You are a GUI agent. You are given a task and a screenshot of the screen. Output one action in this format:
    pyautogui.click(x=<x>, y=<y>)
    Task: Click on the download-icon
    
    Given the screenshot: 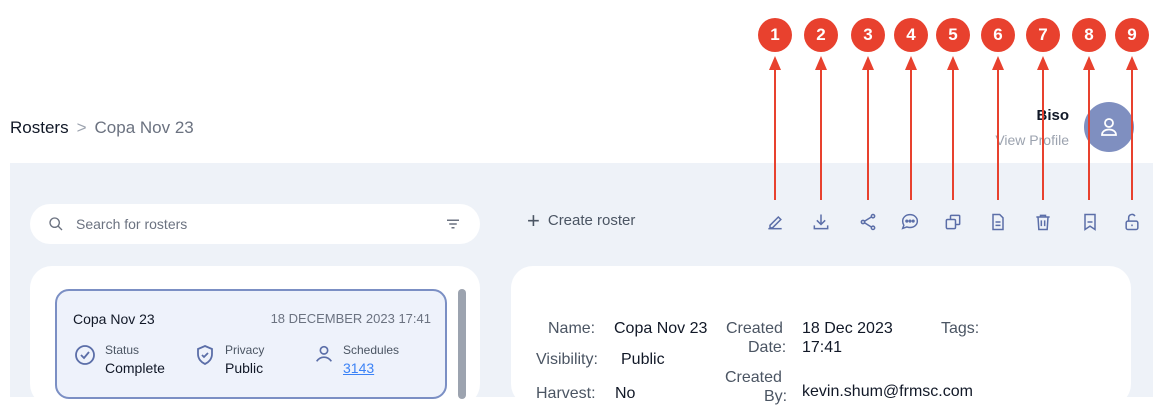 What is the action you would take?
    pyautogui.click(x=821, y=222)
    